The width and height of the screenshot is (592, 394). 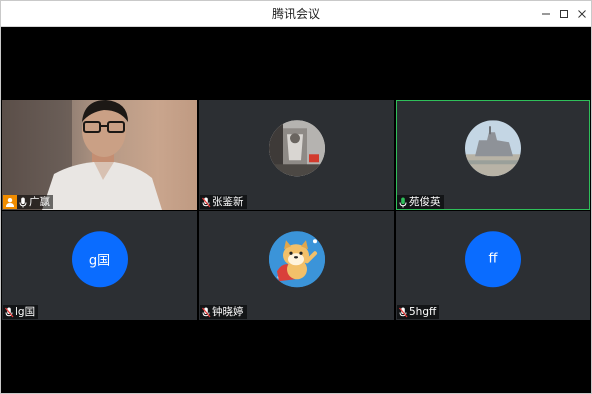 I want to click on nameplate: 5hgff, so click(x=418, y=312).